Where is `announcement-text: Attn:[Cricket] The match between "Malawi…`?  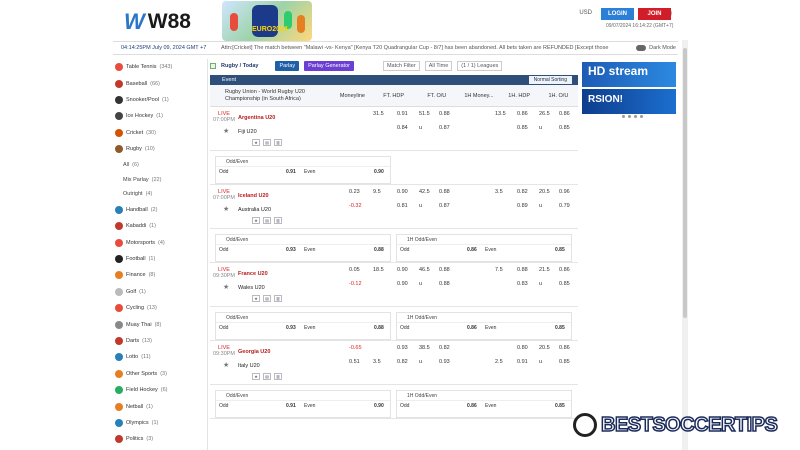 announcement-text: Attn:[Cricket] The match between "Malawi… is located at coordinates (427, 48).